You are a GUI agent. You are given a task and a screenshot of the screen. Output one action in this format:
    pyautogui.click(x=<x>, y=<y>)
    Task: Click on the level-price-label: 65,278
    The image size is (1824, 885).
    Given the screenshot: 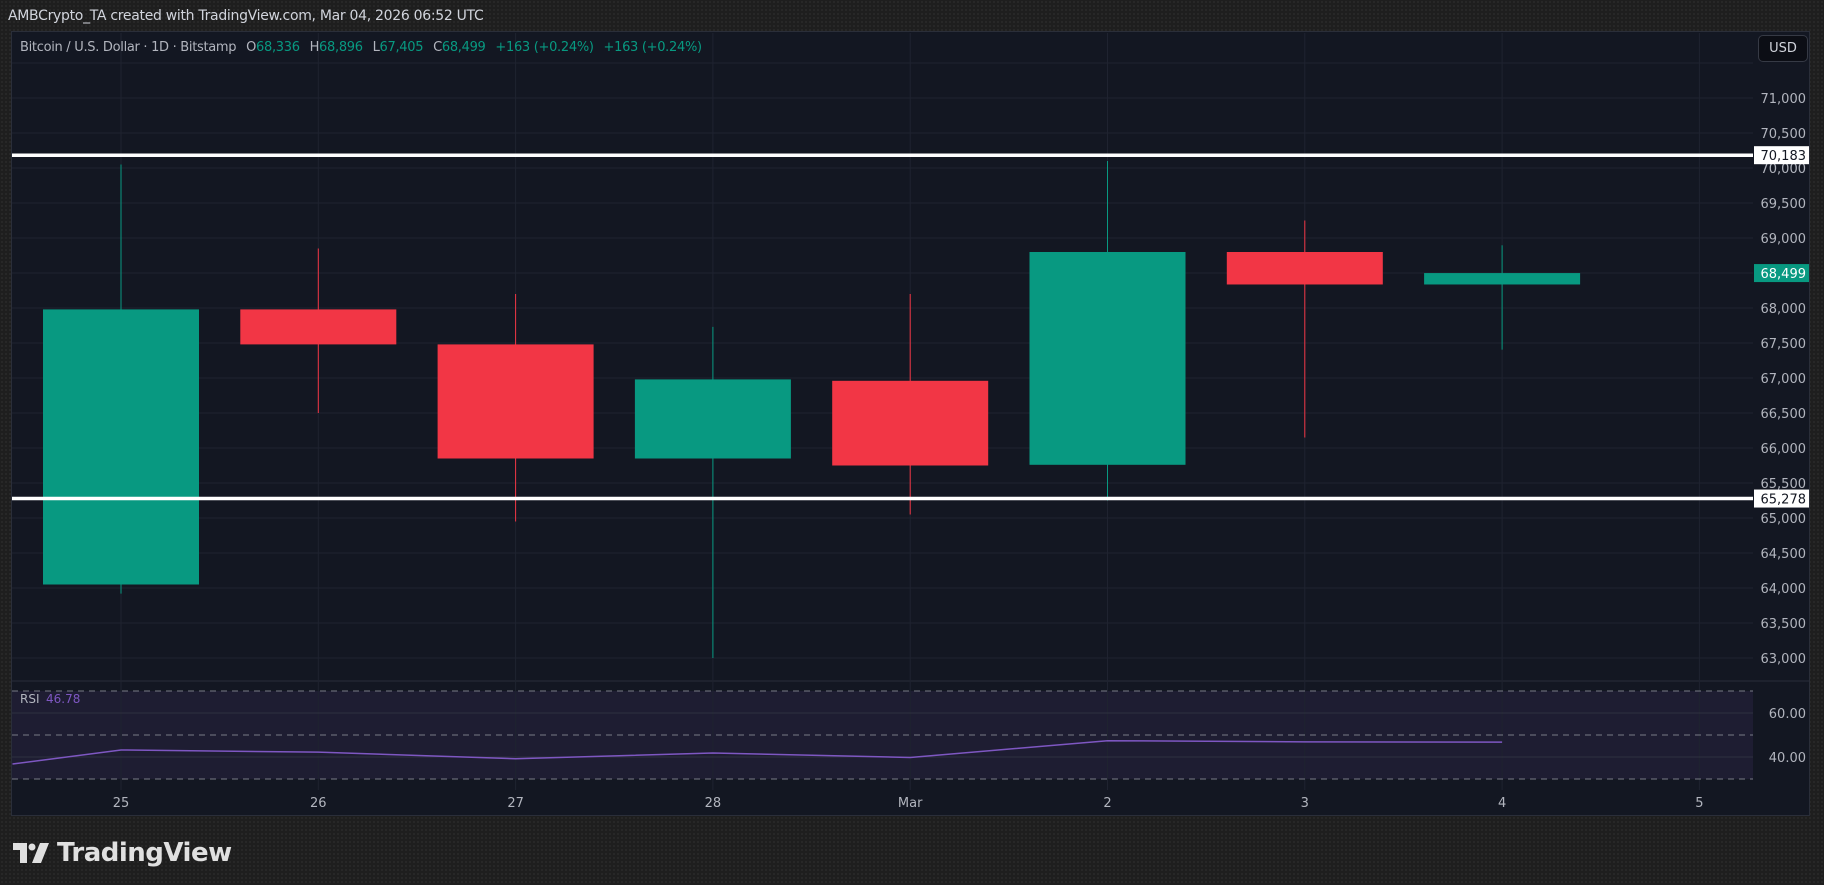 What is the action you would take?
    pyautogui.click(x=1784, y=500)
    